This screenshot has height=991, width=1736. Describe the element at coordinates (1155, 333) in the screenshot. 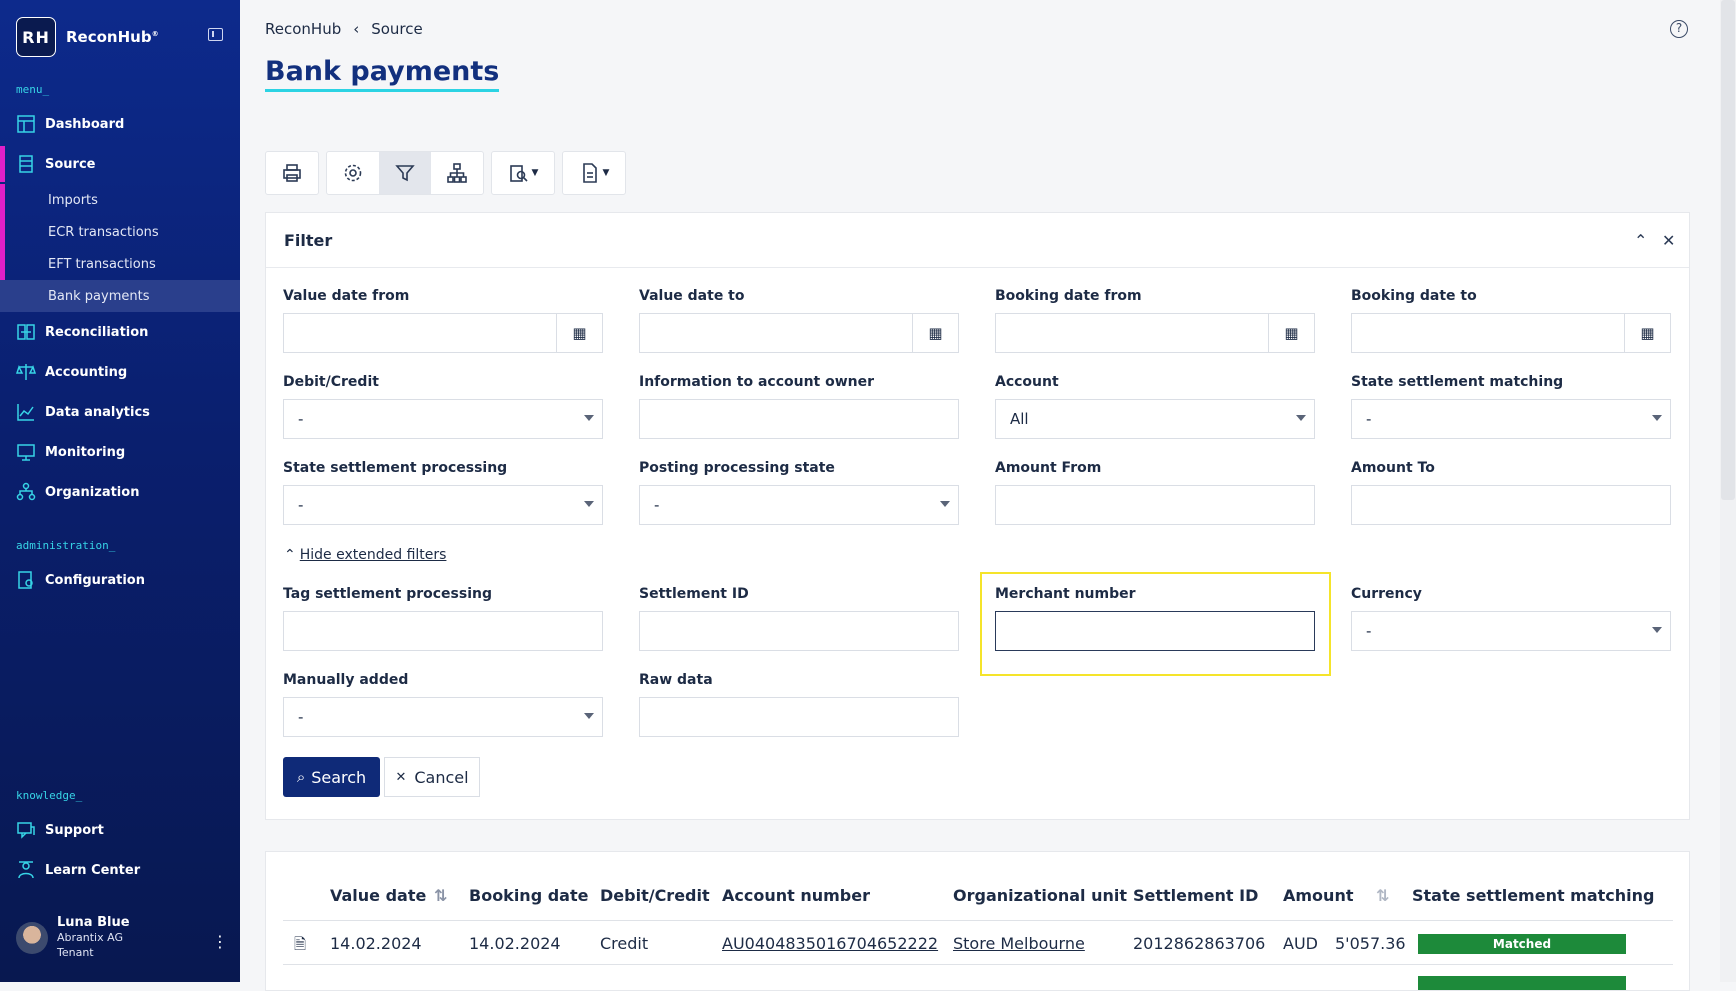

I see `booking-date-from-input: ▦` at that location.